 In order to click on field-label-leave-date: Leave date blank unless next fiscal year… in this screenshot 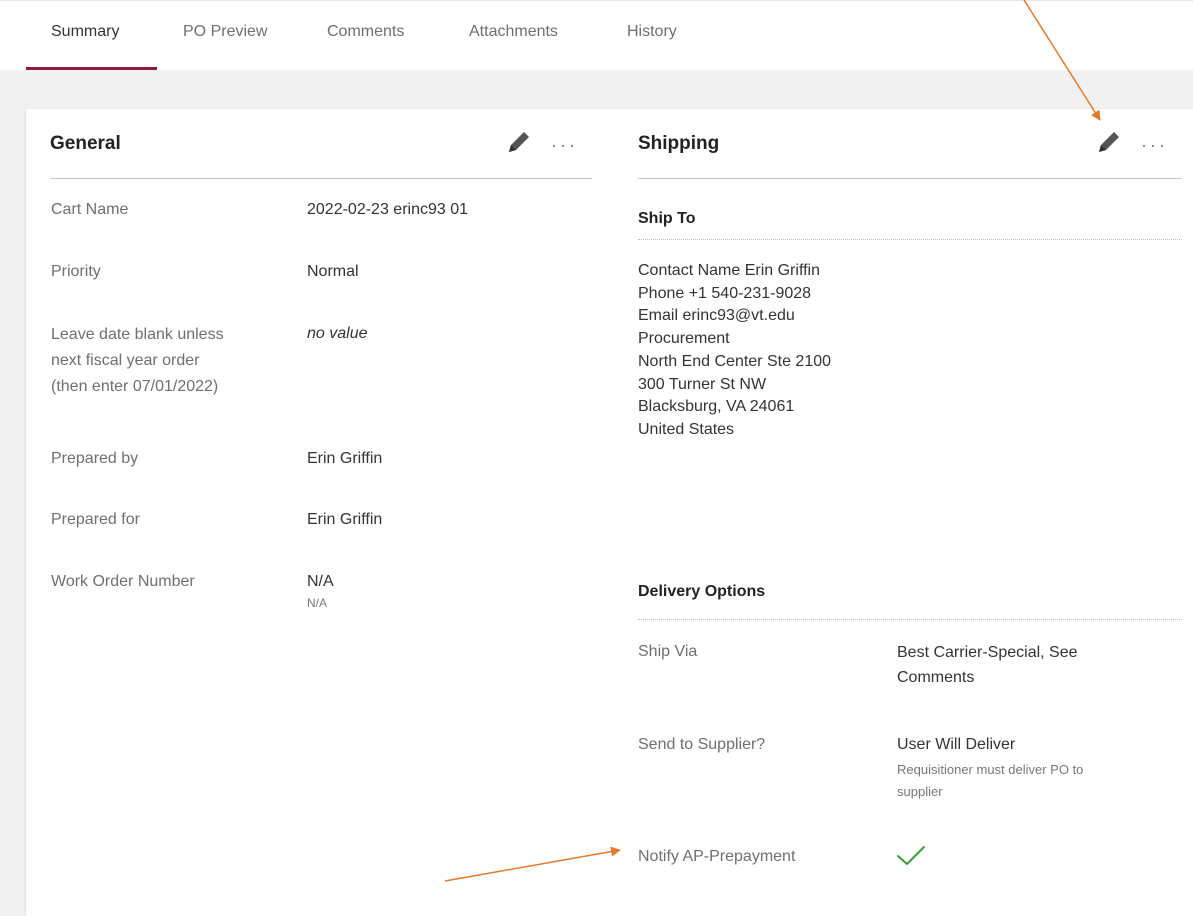, I will do `click(137, 360)`.